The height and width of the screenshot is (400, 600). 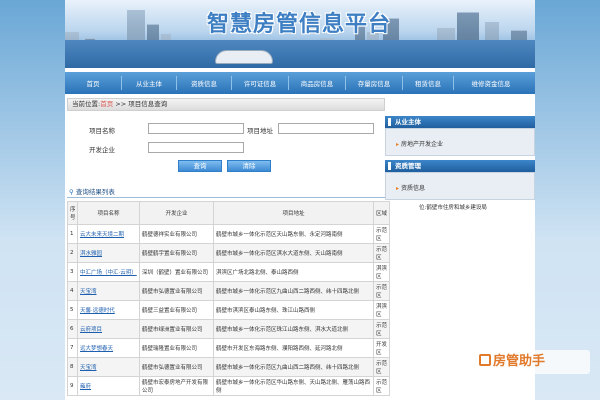 What do you see at coordinates (519, 361) in the screenshot?
I see `watermark-text: 房管助手` at bounding box center [519, 361].